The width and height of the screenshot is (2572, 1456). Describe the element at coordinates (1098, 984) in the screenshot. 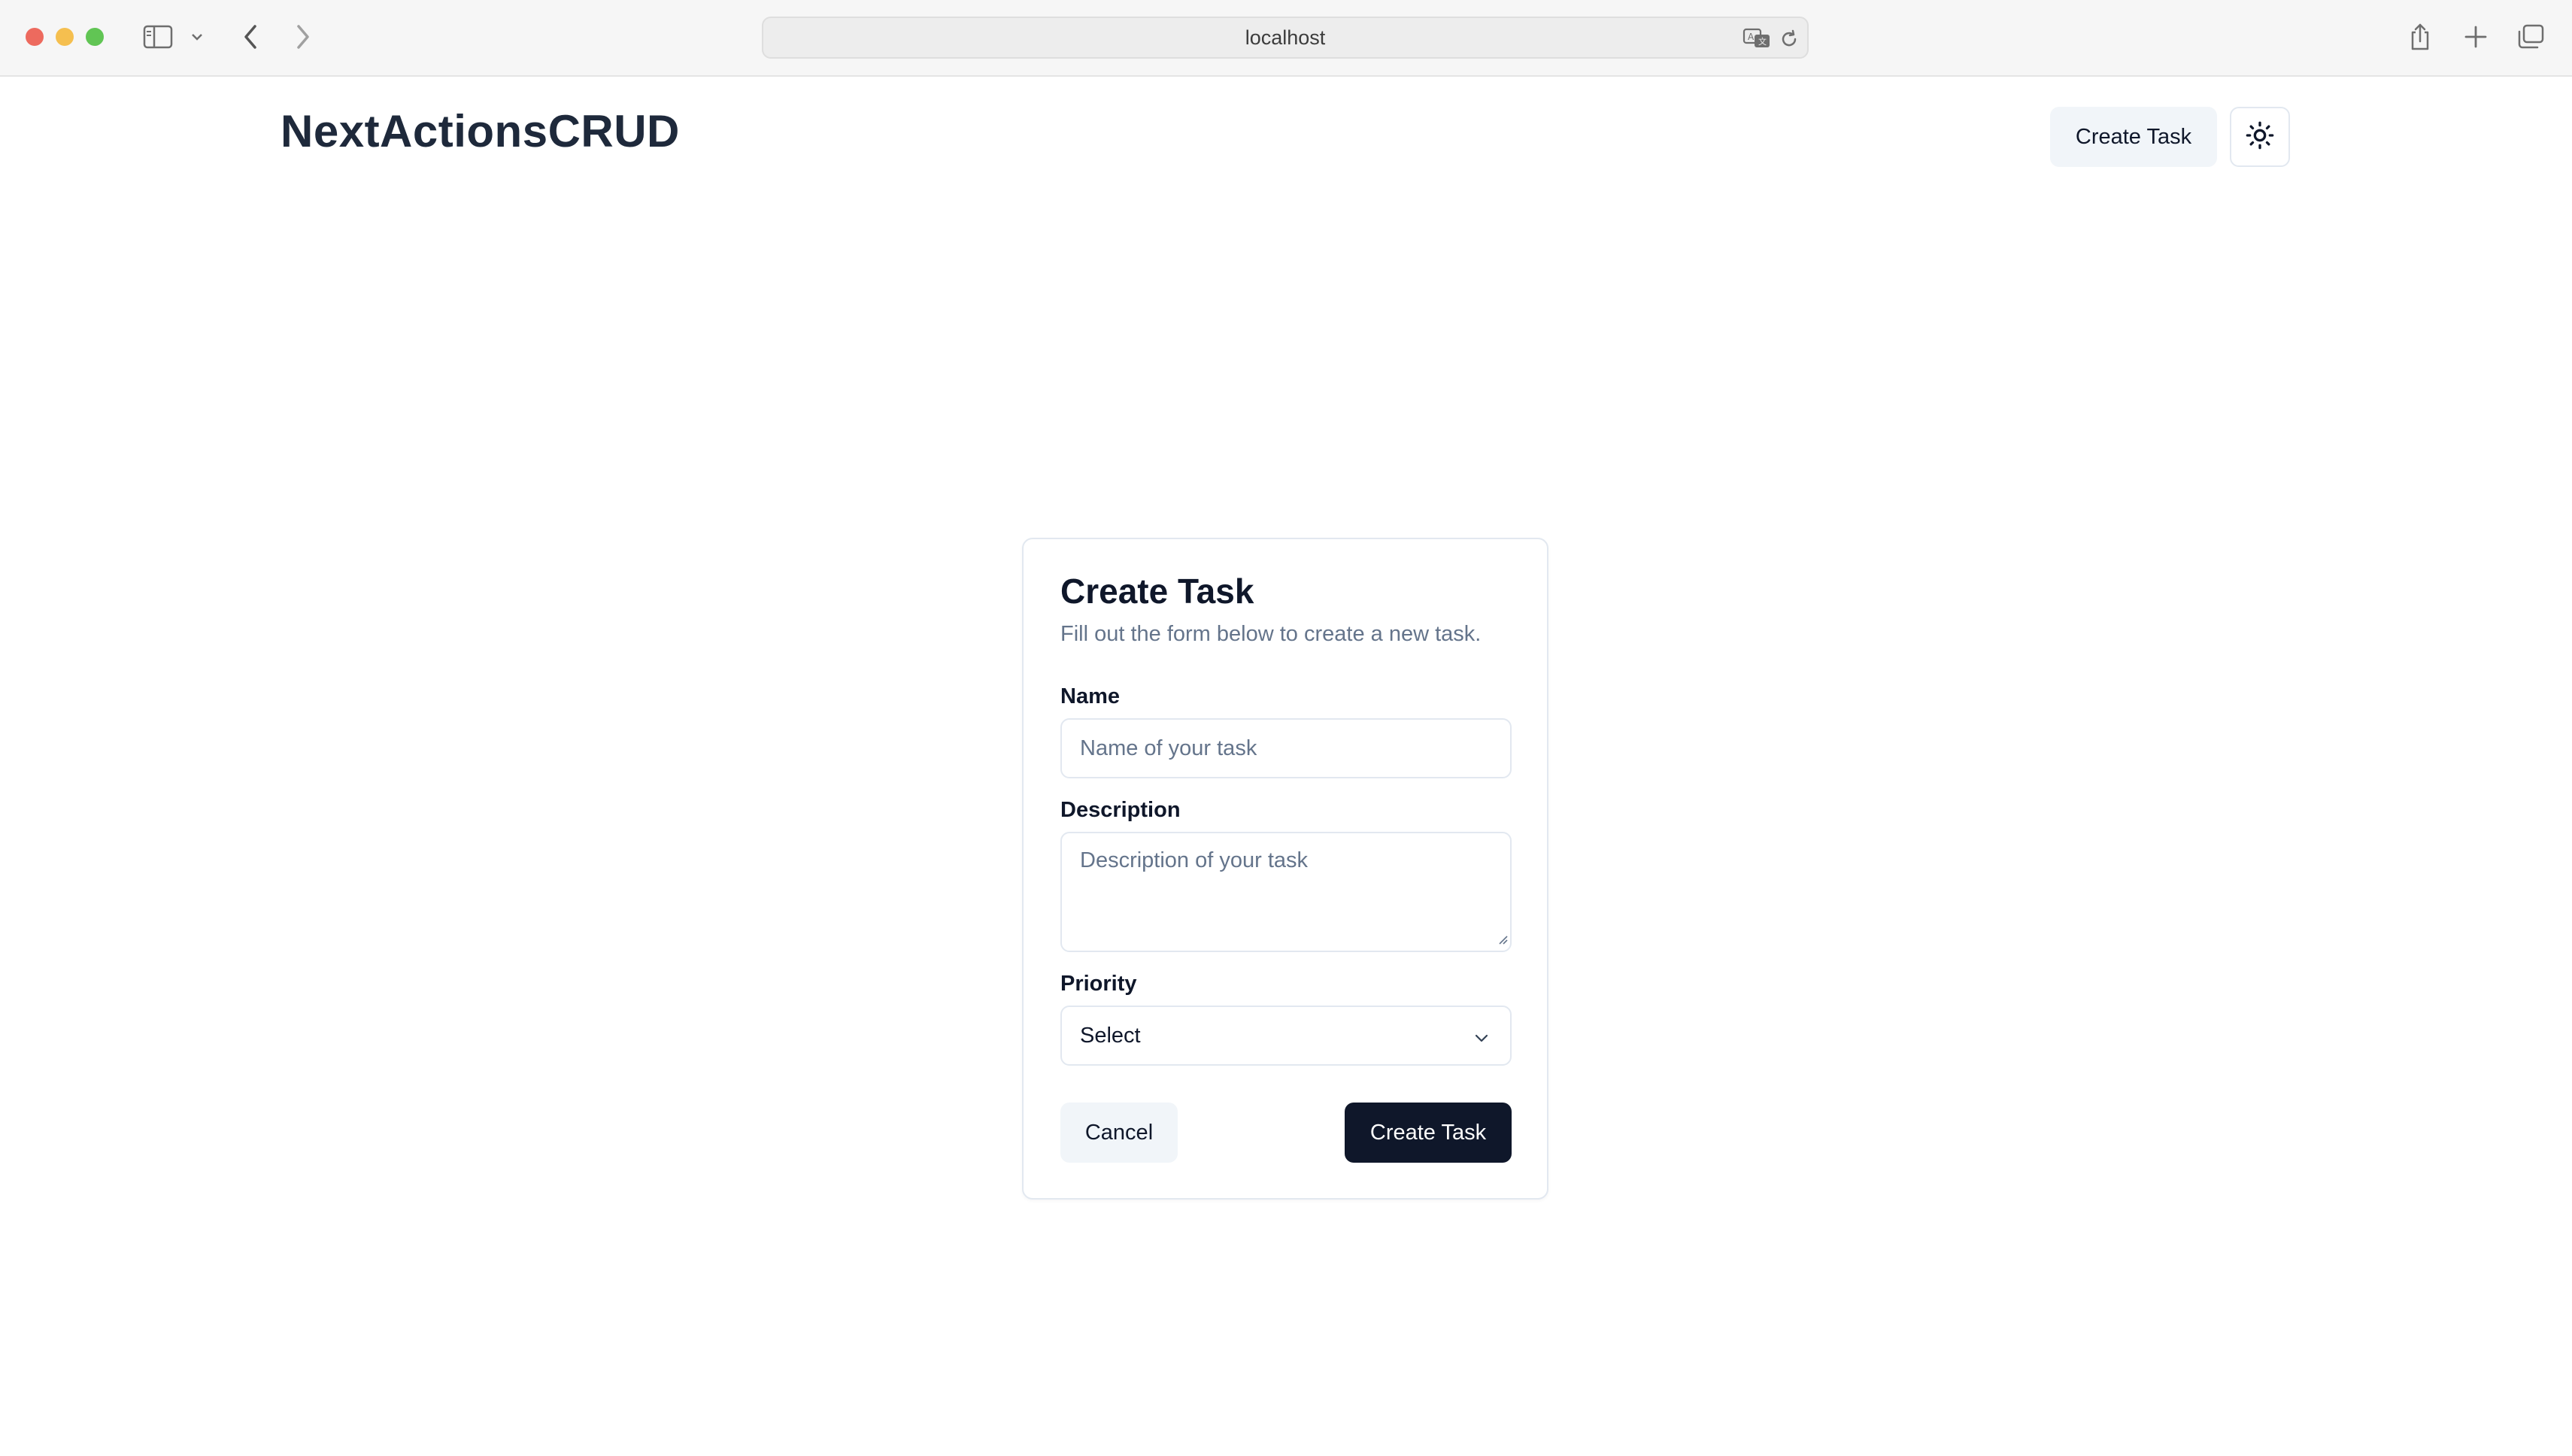

I see `priority-label: Priority` at that location.